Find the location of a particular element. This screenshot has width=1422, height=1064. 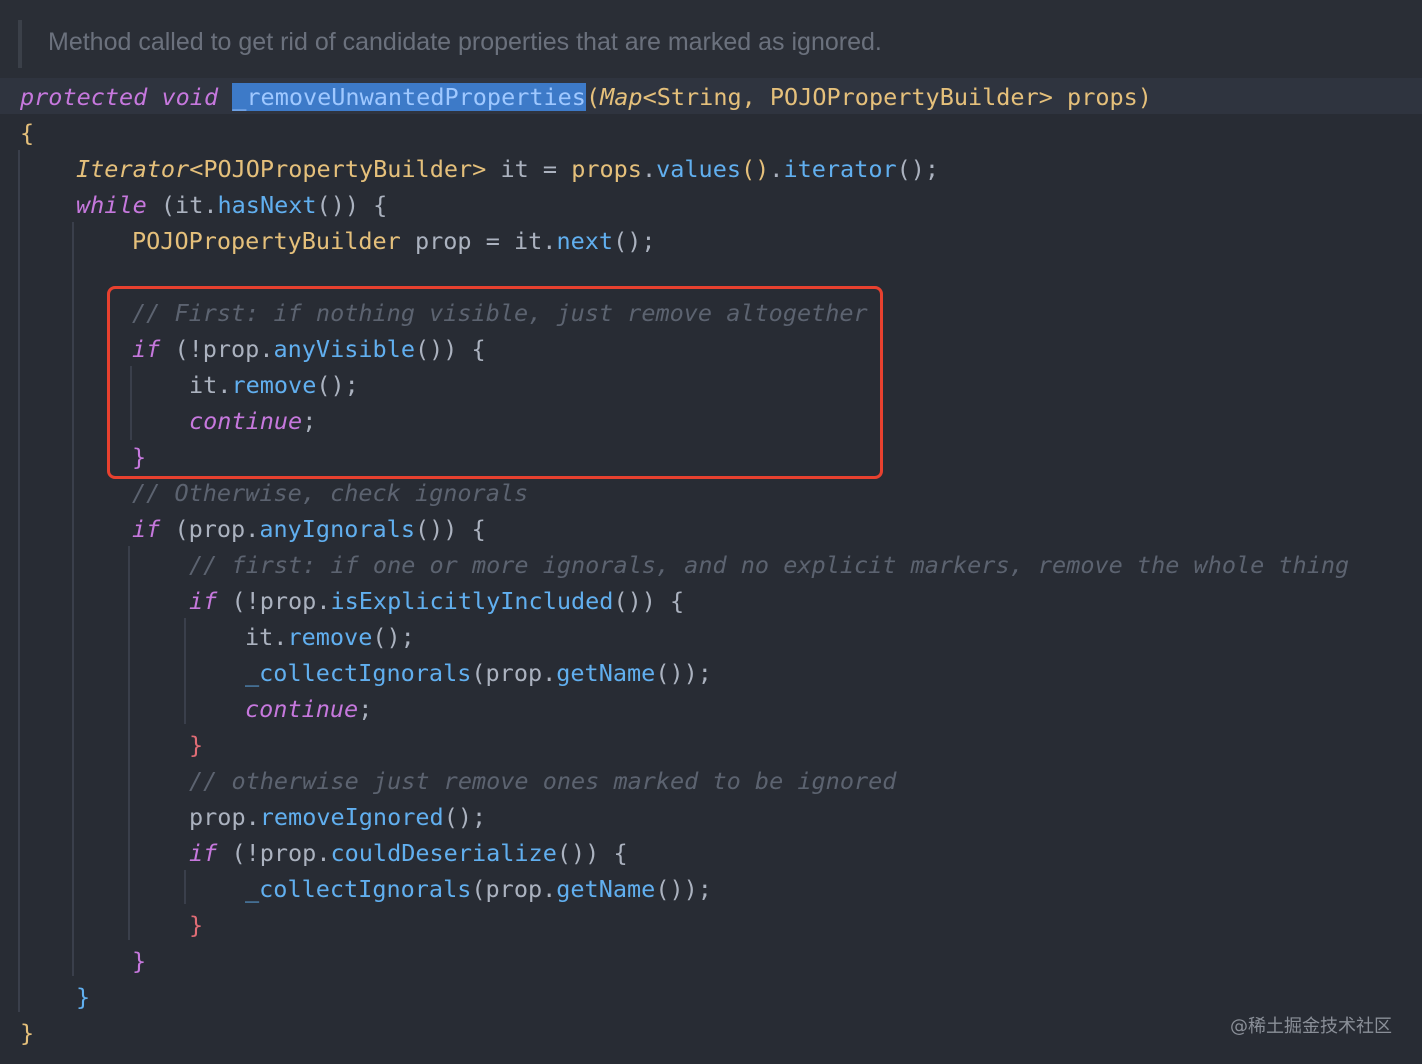

method-call: iterator is located at coordinates (840, 169).